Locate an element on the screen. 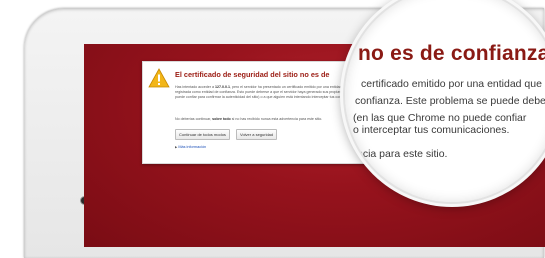 The width and height of the screenshot is (545, 258). magnified-line-3: (en las que Chrome no puede confiar is located at coordinates (439, 118).